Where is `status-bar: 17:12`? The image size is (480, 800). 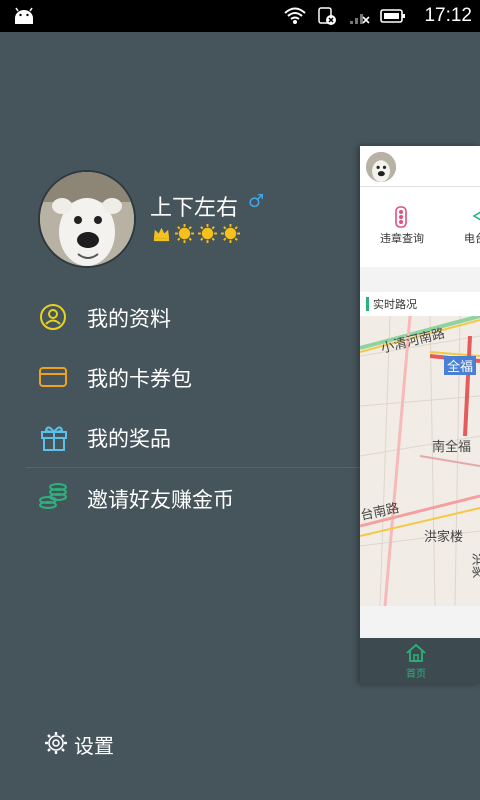 status-bar: 17:12 is located at coordinates (240, 16).